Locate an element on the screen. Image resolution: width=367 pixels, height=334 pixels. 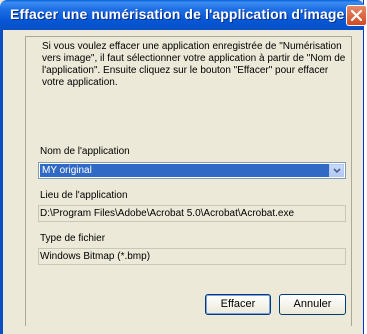
app-name-selected: MY original is located at coordinates (184, 170).